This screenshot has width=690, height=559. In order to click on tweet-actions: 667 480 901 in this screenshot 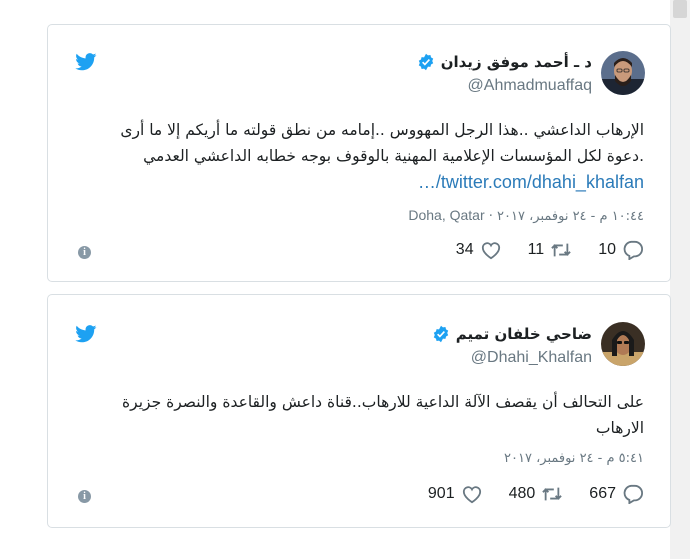, I will do `click(536, 494)`.